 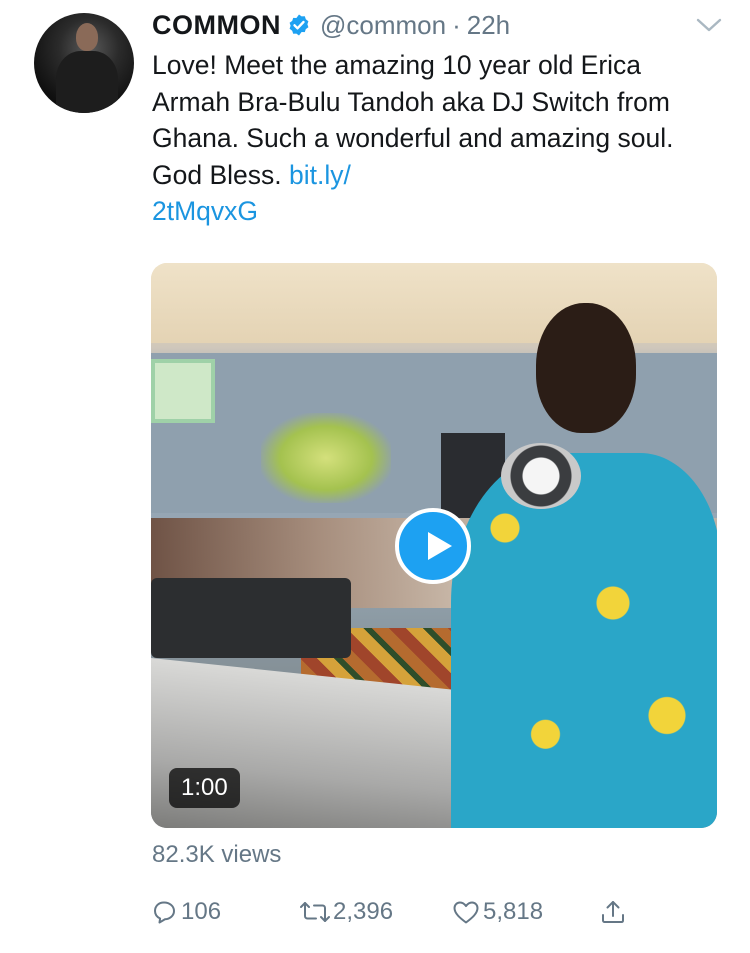 What do you see at coordinates (513, 911) in the screenshot?
I see `like-count: 5,818` at bounding box center [513, 911].